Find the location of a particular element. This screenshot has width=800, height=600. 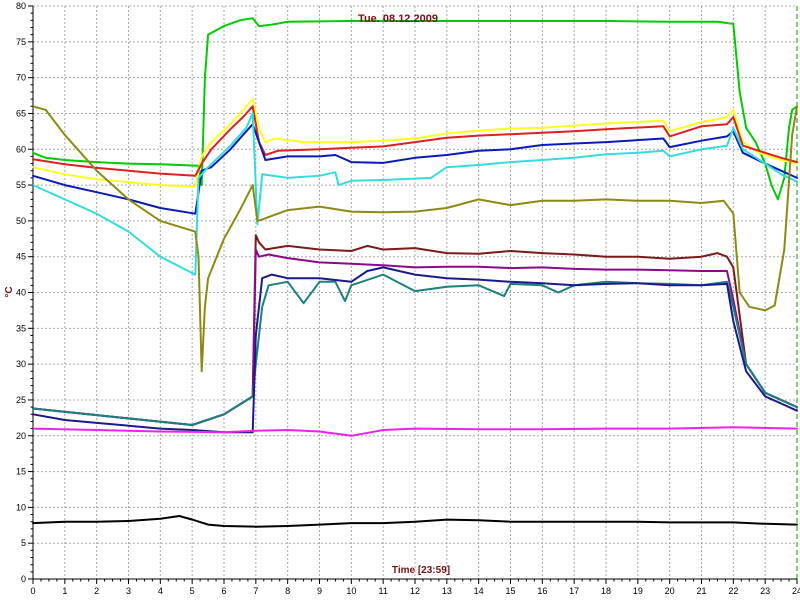

x-tick-label: 16 is located at coordinates (542, 591).